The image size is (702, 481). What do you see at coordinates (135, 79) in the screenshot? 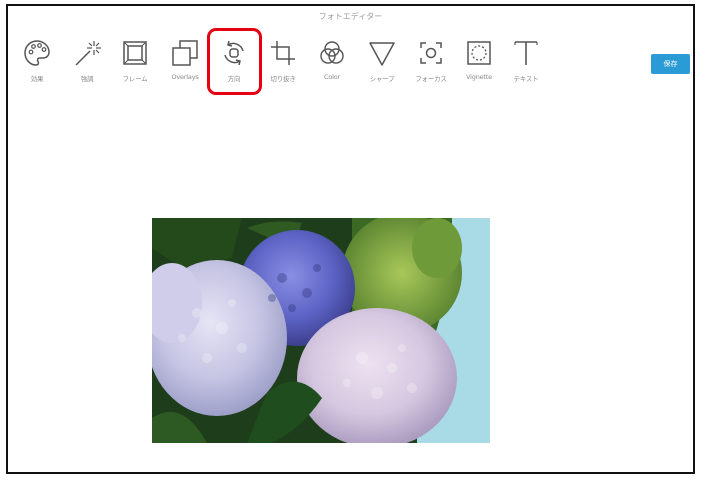
I see `tool-label: フレーム` at bounding box center [135, 79].